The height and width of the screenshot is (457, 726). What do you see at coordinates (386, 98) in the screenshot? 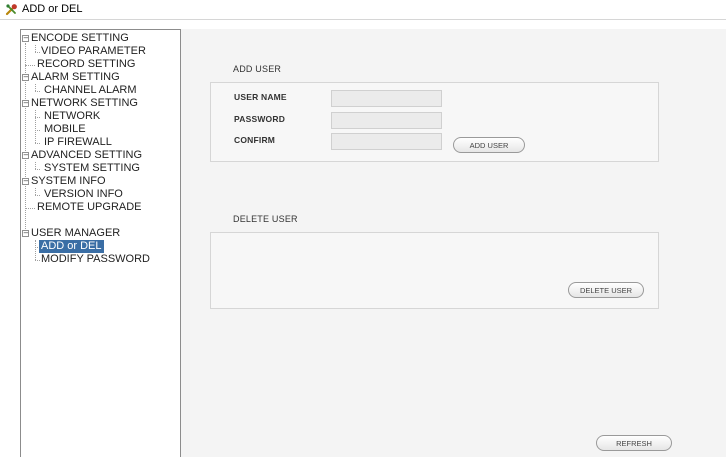
I see `username-input` at bounding box center [386, 98].